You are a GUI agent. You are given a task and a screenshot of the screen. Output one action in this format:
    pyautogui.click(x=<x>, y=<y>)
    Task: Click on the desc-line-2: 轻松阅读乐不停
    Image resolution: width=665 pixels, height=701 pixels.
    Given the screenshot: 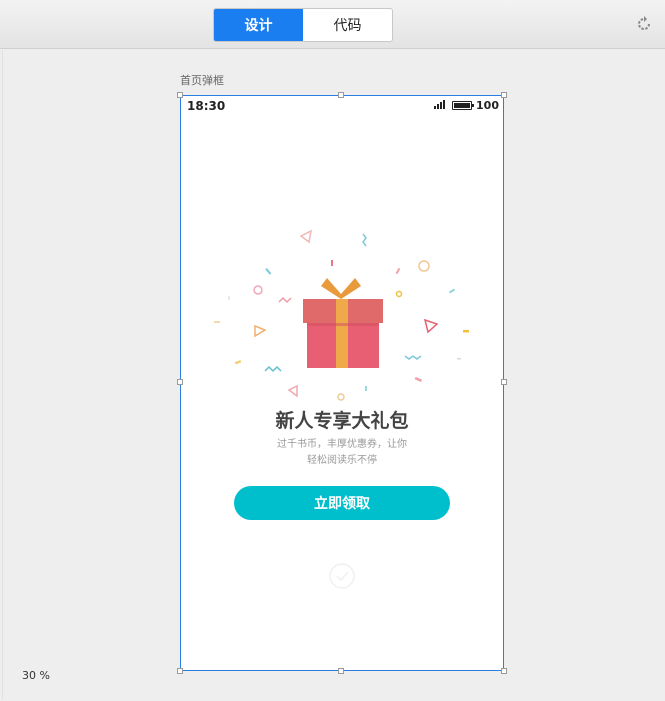 What is the action you would take?
    pyautogui.click(x=342, y=460)
    